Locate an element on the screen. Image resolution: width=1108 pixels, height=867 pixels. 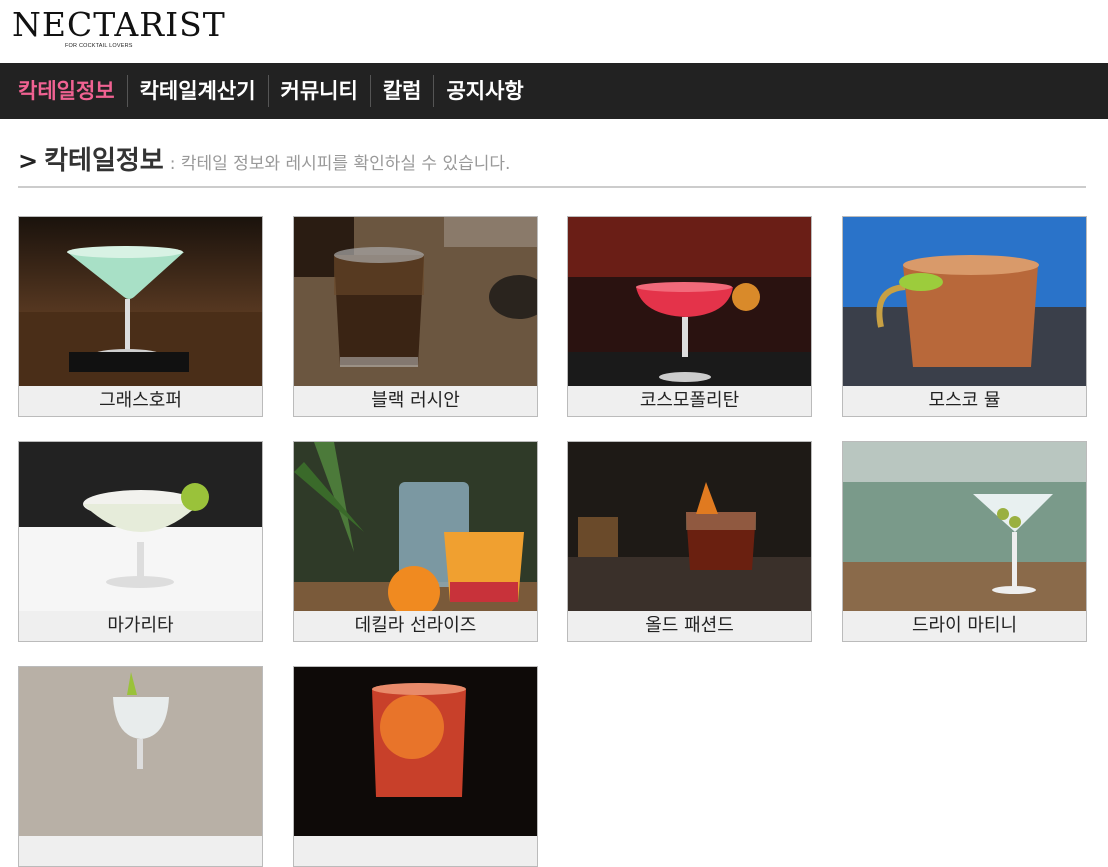
cocktail-card-moscow-mule: 모스코 뮬 is located at coordinates (964, 316).